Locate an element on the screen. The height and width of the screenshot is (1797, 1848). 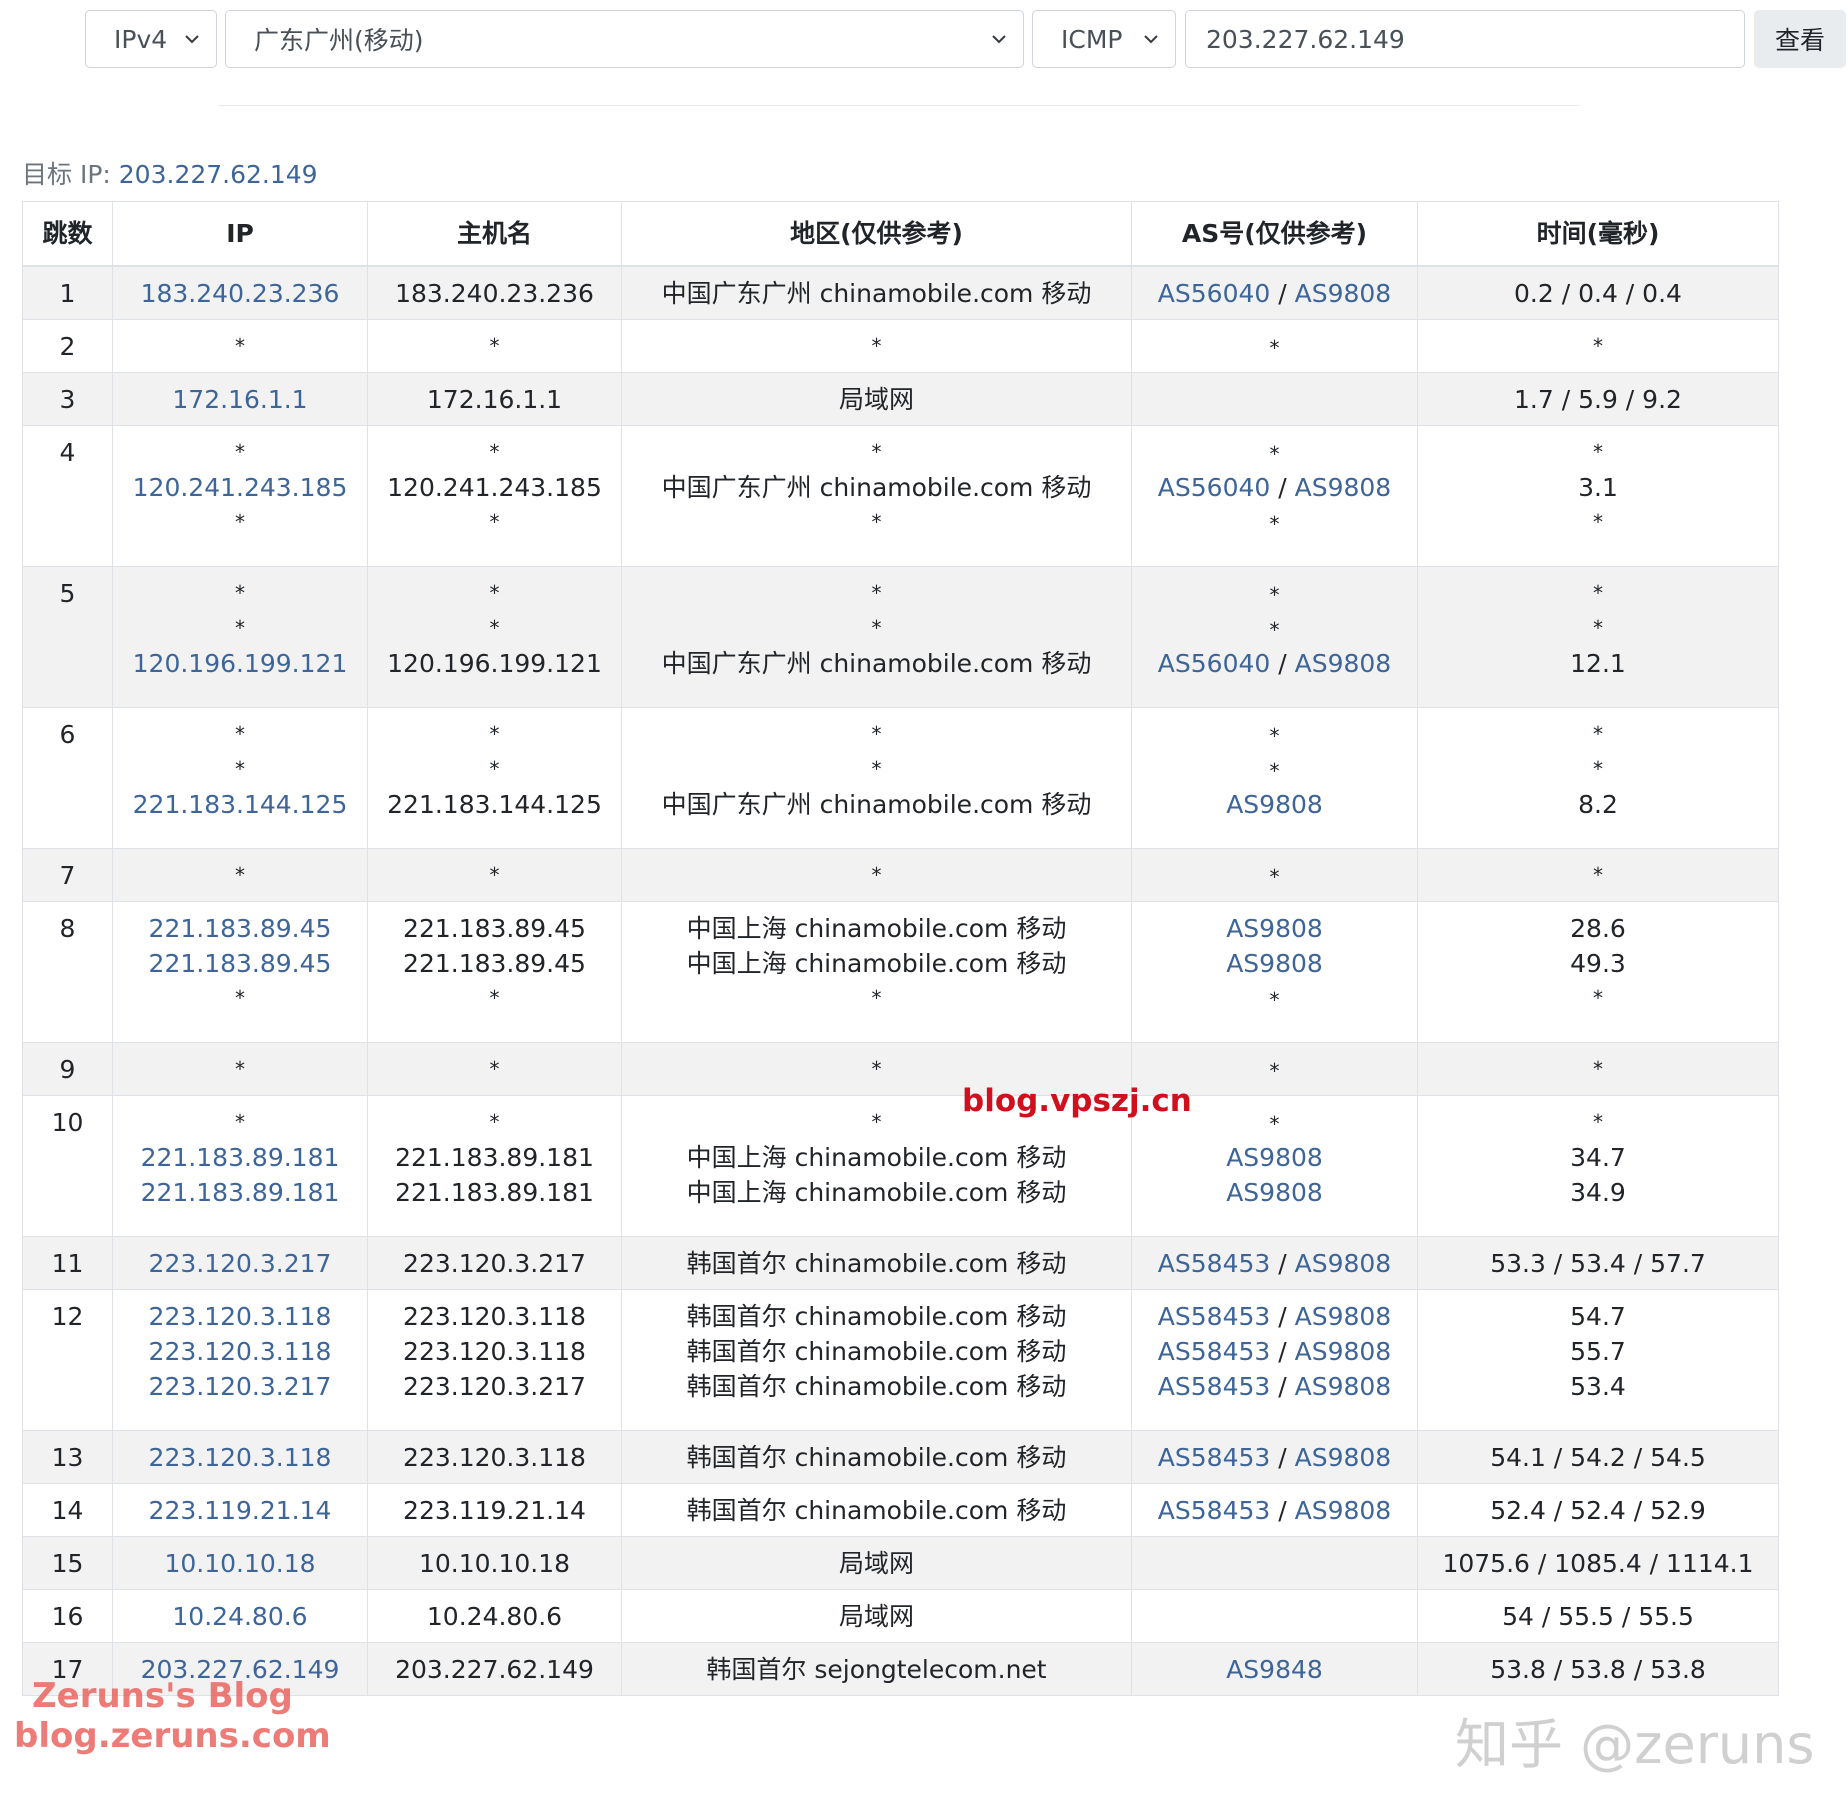
hostname-cell: 223.120.3.217 is located at coordinates (494, 1263).